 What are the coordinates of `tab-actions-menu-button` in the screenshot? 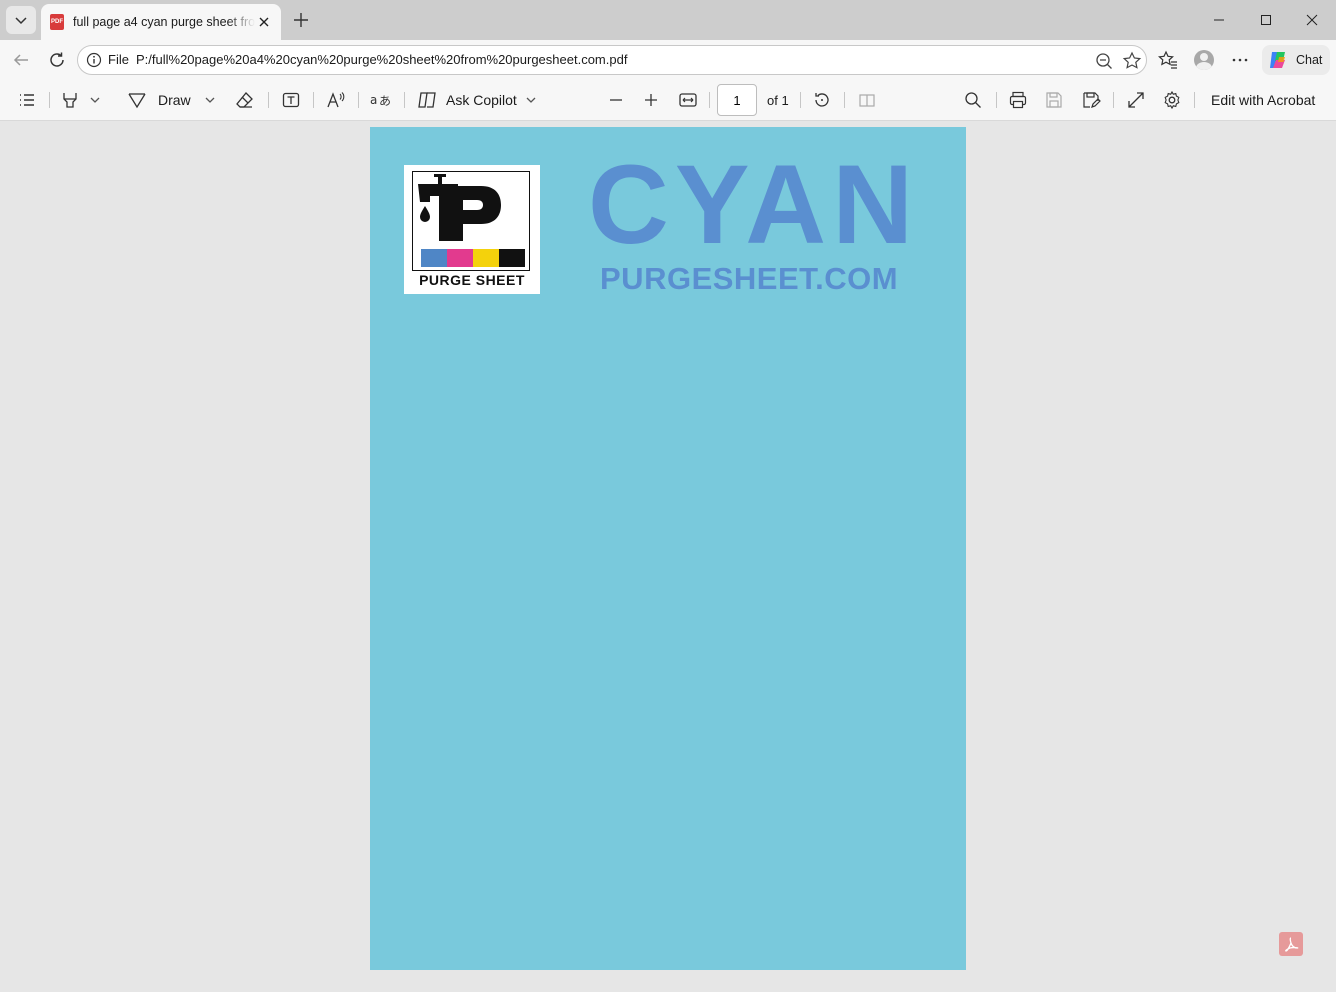 It's located at (21, 20).